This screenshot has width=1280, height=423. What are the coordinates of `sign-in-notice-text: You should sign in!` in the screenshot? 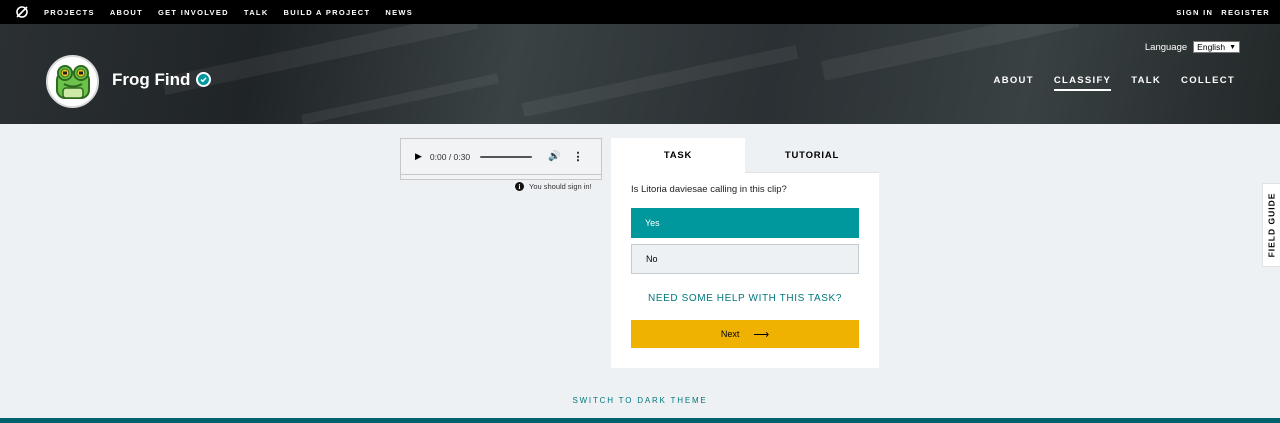 It's located at (560, 186).